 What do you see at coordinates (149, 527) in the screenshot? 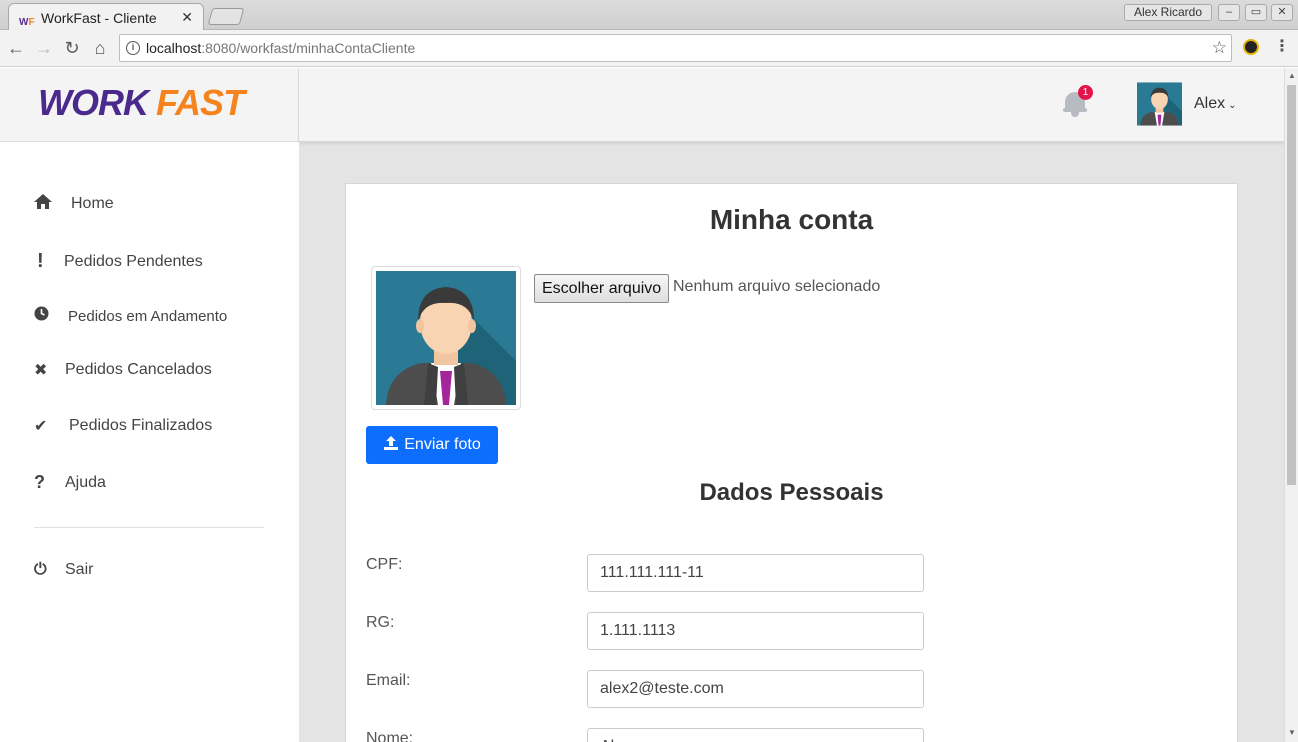
I see `sidebar-divider` at bounding box center [149, 527].